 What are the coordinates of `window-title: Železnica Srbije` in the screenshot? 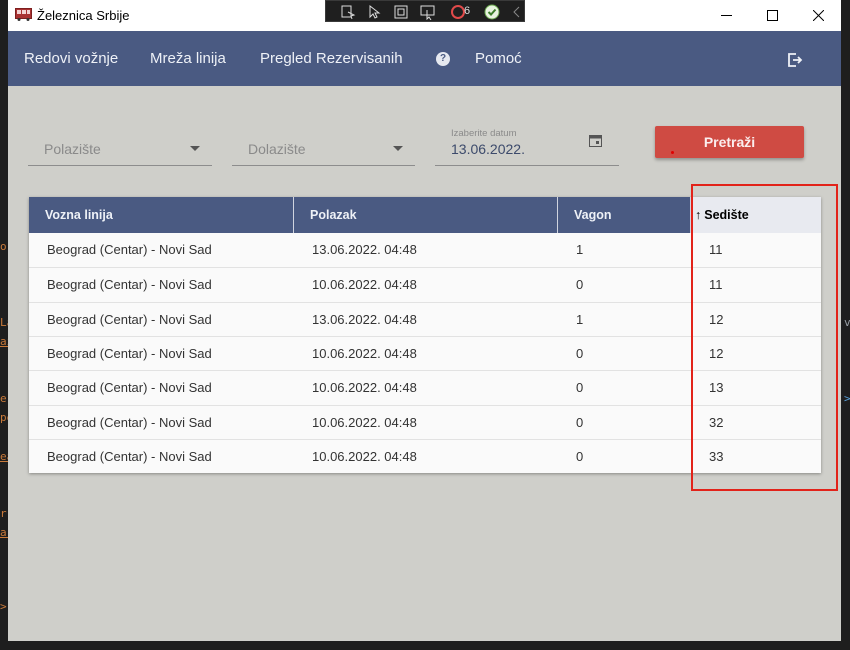 It's located at (83, 15).